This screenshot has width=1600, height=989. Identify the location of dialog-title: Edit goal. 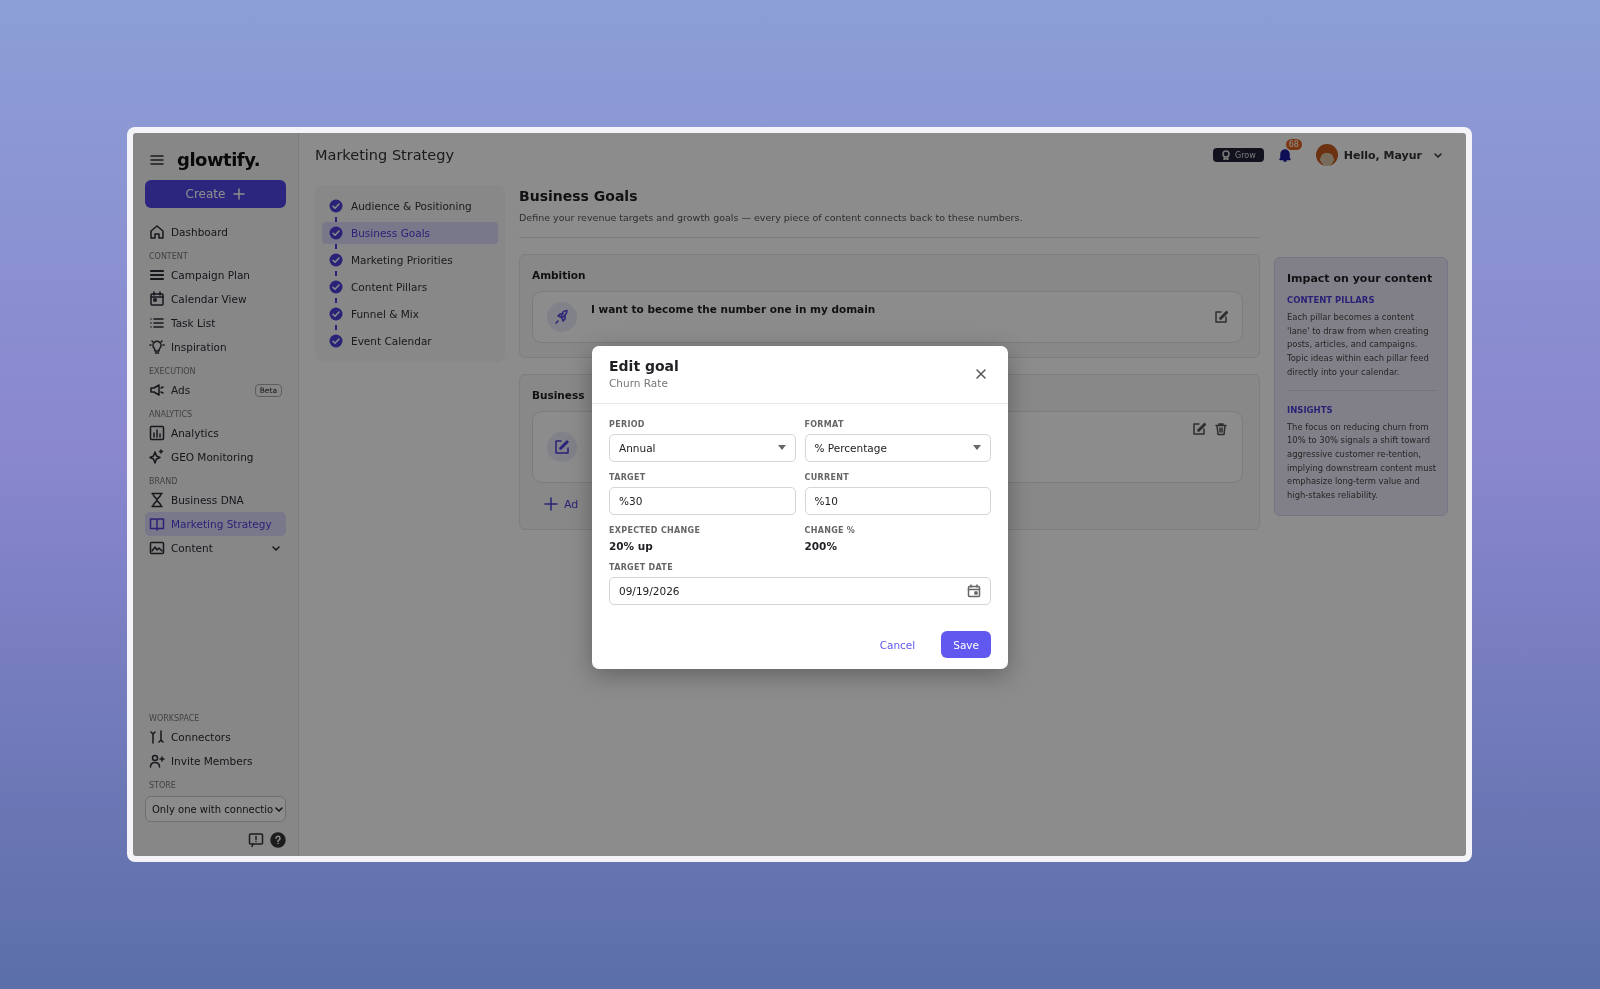
(644, 366).